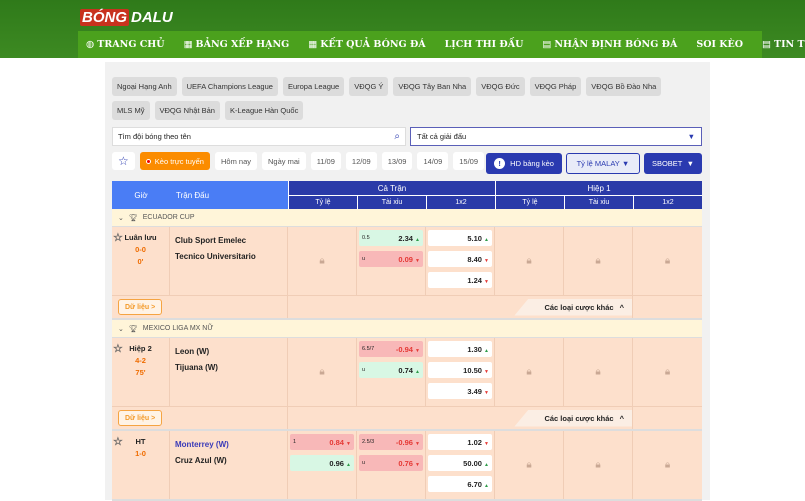  Describe the element at coordinates (229, 86) in the screenshot. I see `league-chip: UEFA Champions League` at that location.